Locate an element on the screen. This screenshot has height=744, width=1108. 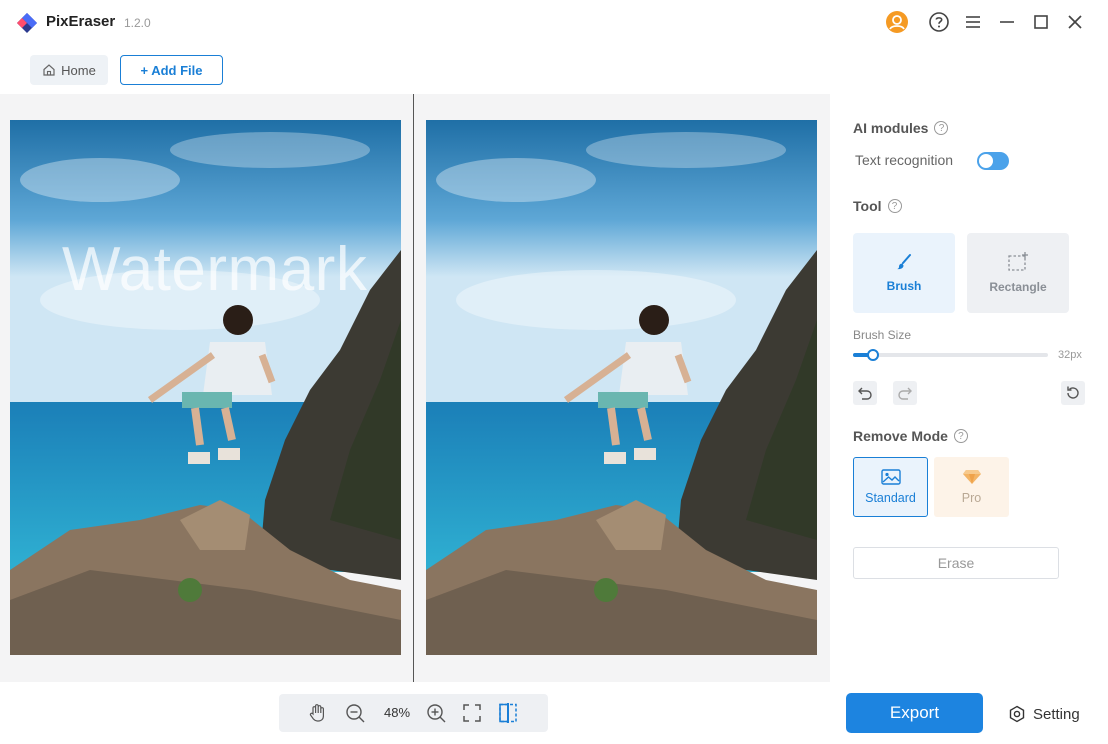
image-icon is located at coordinates (890, 477).